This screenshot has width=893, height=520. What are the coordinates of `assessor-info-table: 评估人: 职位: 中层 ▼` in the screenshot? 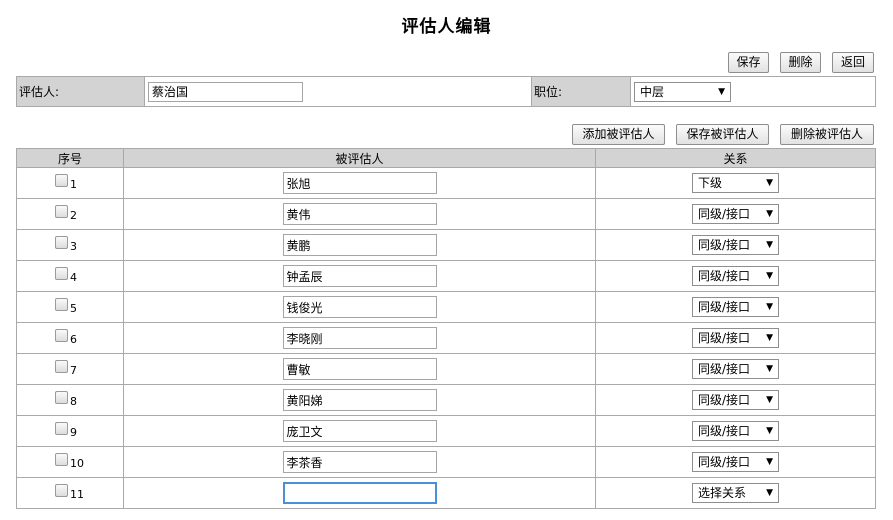 It's located at (446, 91).